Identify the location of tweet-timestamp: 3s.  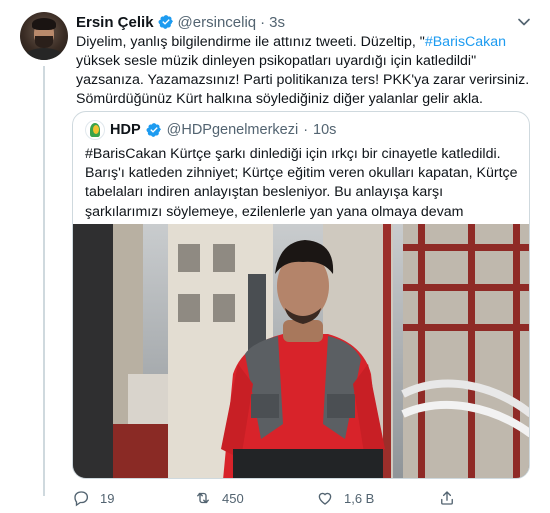
(277, 22).